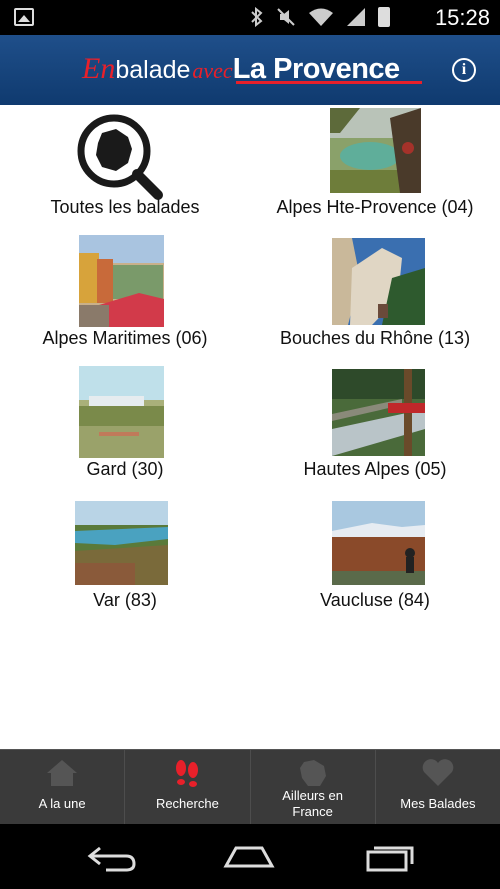 This screenshot has height=889, width=500. Describe the element at coordinates (378, 412) in the screenshot. I see `photo-bridge-icon` at that location.